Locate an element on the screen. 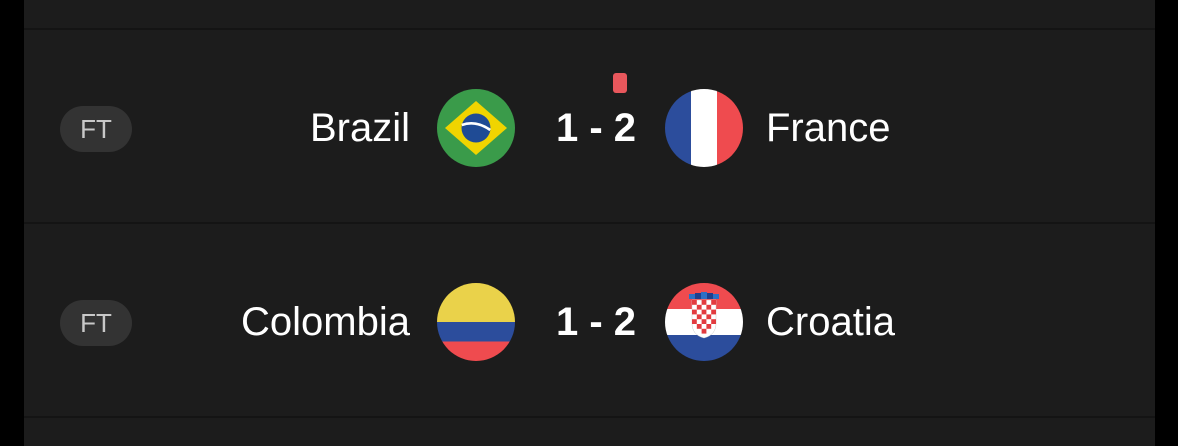 The height and width of the screenshot is (446, 1178). row-divider is located at coordinates (589, 417).